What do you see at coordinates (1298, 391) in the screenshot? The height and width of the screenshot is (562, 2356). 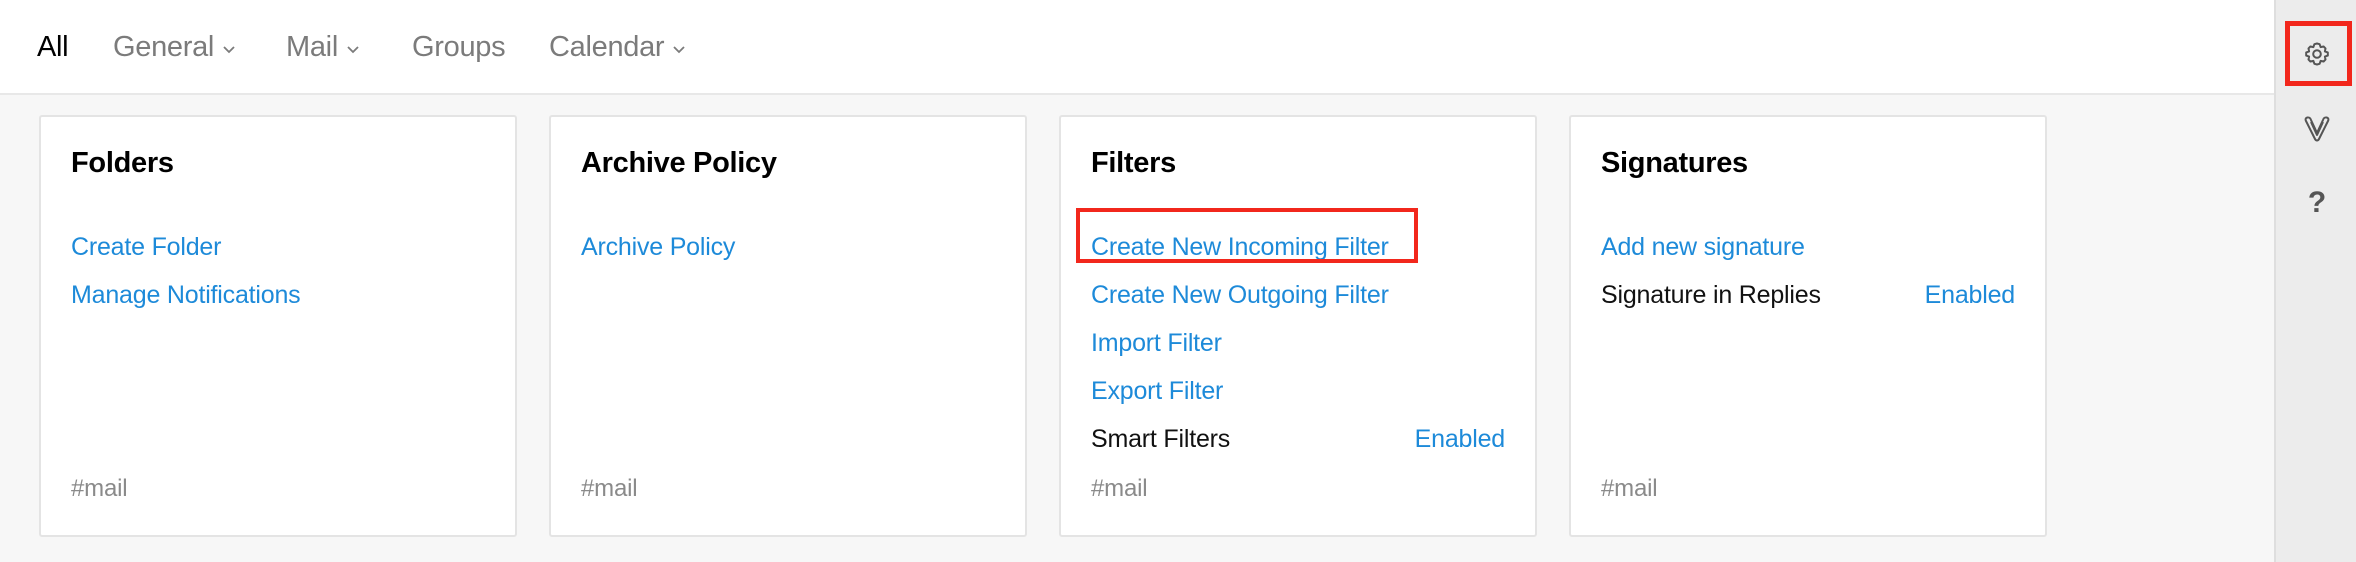 I see `card-row: Export Filter` at bounding box center [1298, 391].